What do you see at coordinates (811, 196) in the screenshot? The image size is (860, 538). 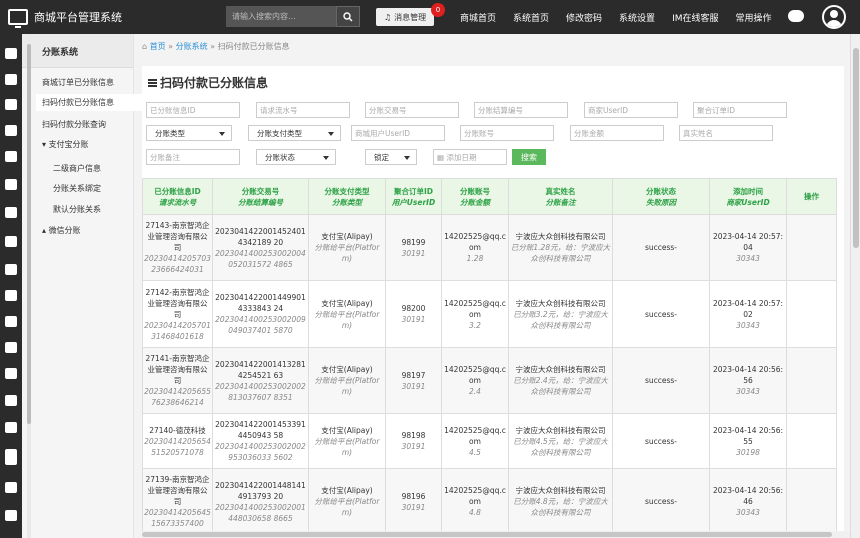 I see `col-header-main: 操作` at bounding box center [811, 196].